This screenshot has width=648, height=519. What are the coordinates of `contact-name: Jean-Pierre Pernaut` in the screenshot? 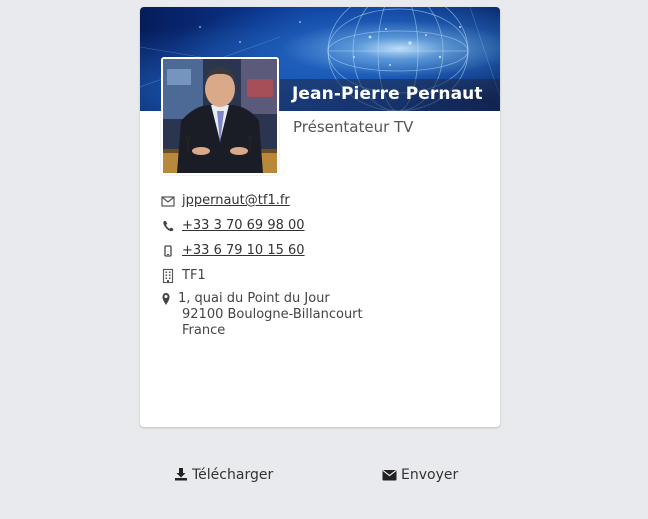 It's located at (387, 94).